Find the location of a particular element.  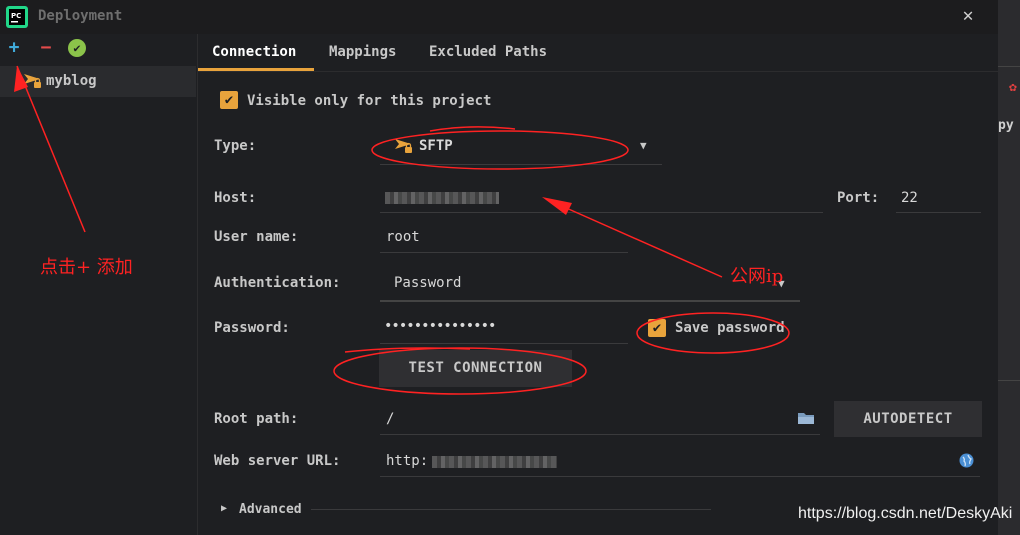

save-password-checkbox: ✔ is located at coordinates (657, 328).